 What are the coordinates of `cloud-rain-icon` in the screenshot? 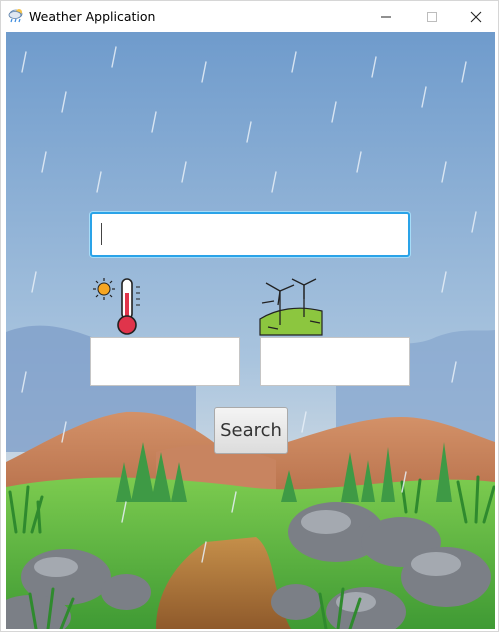 It's located at (15, 16).